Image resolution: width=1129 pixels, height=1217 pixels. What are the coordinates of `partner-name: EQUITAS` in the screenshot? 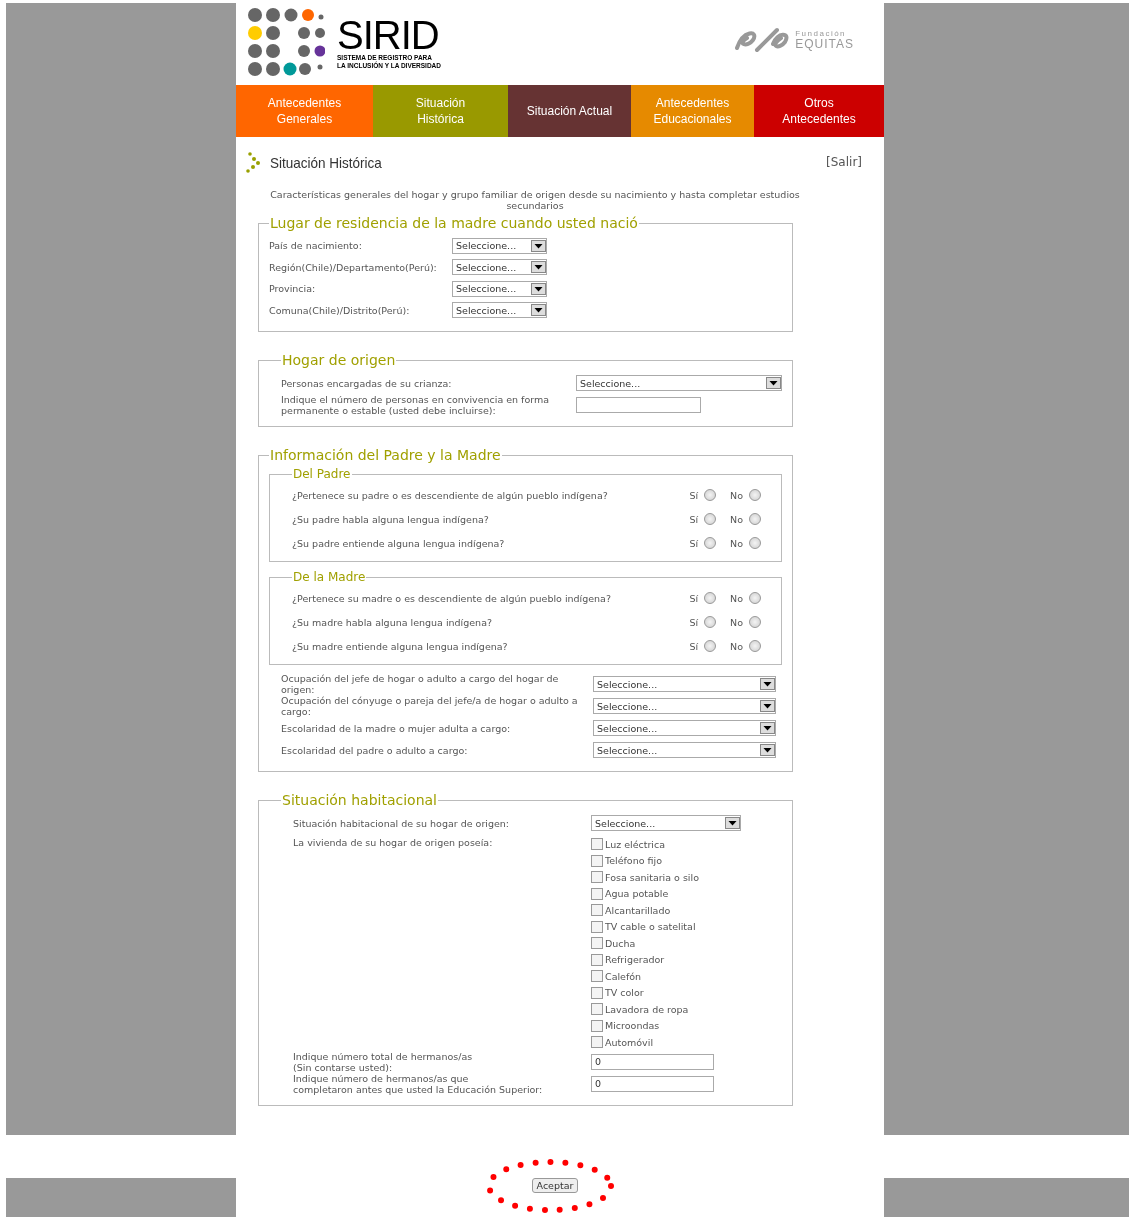 It's located at (824, 44).